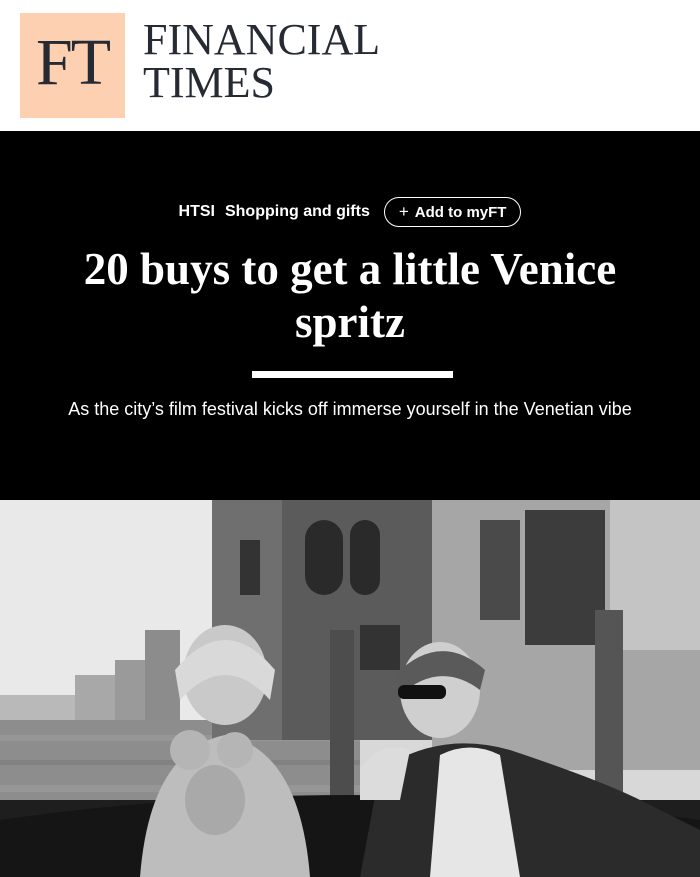 This screenshot has width=700, height=877. Describe the element at coordinates (73, 62) in the screenshot. I see `ft-logo-text: FT` at that location.